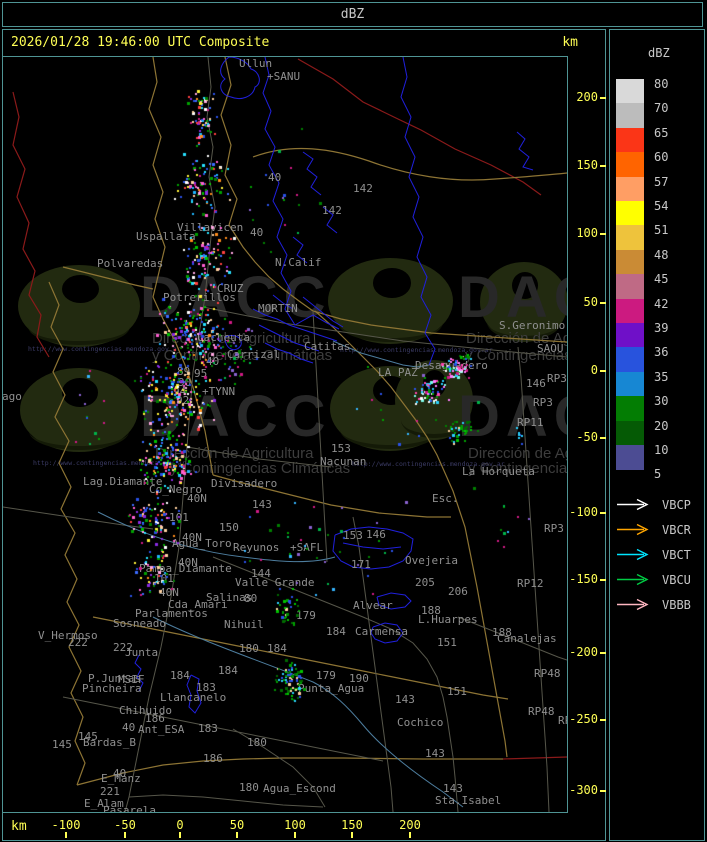 This screenshot has height=842, width=707. Describe the element at coordinates (661, 352) in the screenshot. I see `colorbar-label: 36` at that location.